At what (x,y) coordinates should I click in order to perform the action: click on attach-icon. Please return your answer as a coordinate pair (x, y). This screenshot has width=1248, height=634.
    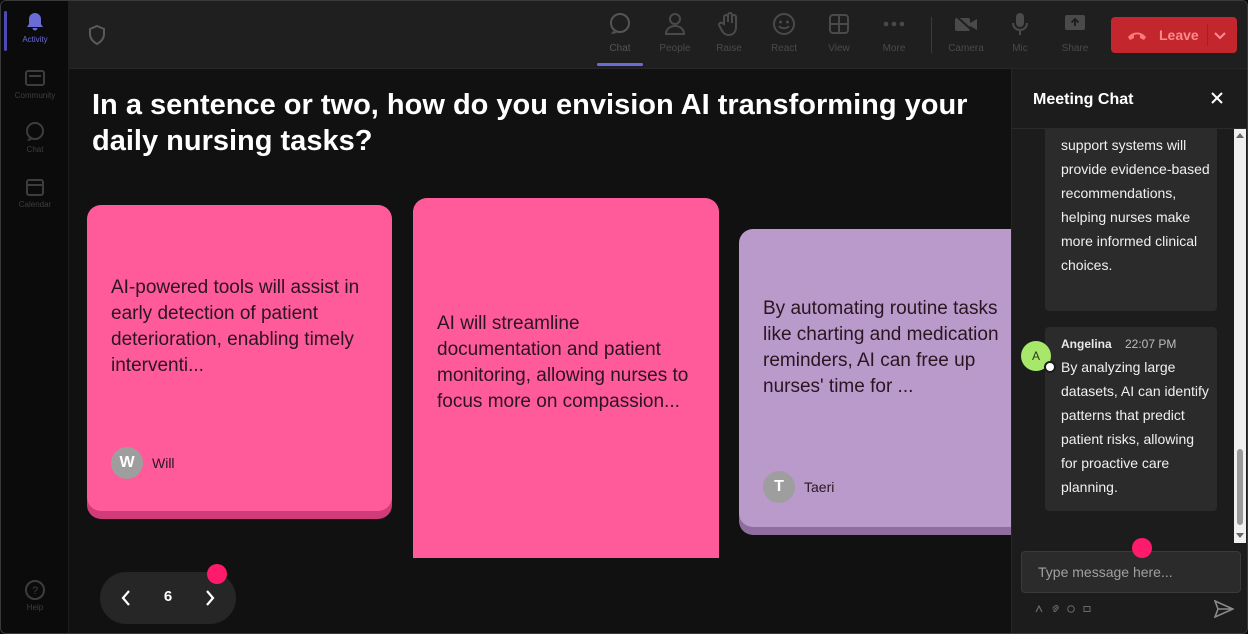
    Looking at the image, I should click on (1055, 609).